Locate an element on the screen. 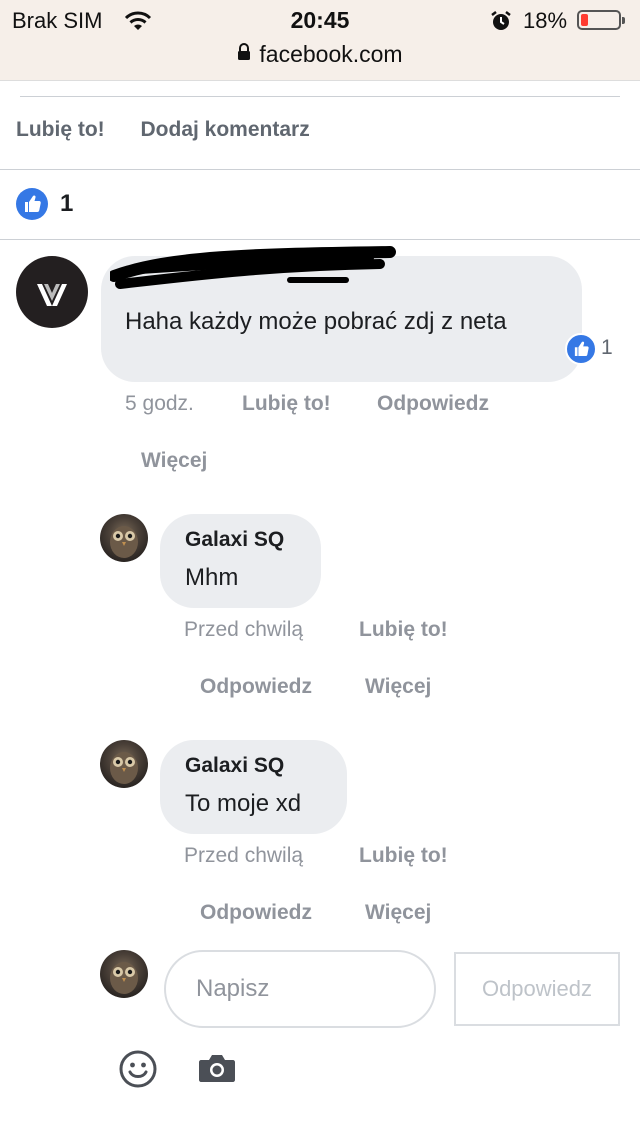 The height and width of the screenshot is (1136, 640). status-bar: Brak SIM 20:45 18% facebook.com is located at coordinates (320, 40).